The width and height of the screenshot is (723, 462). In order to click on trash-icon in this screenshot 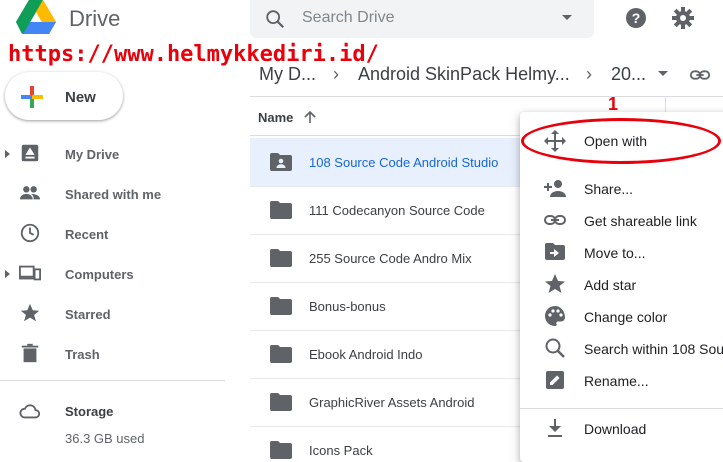, I will do `click(30, 353)`.